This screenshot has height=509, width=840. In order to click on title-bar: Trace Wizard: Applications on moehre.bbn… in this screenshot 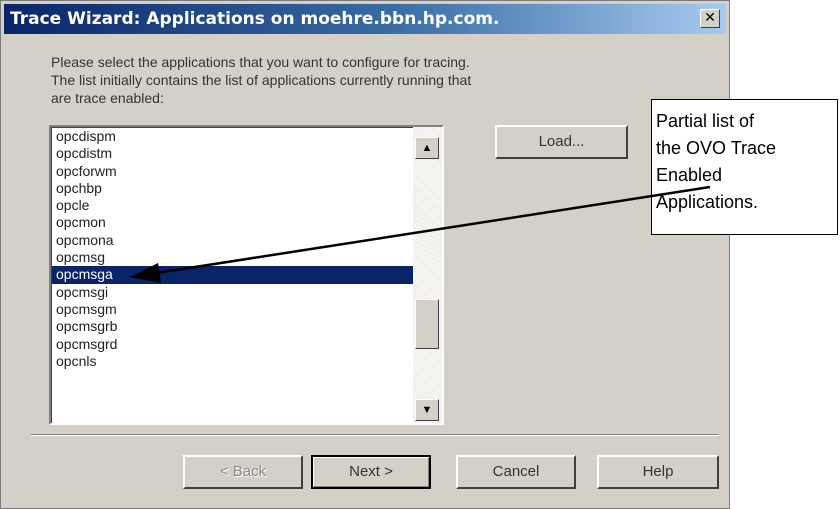, I will do `click(365, 19)`.